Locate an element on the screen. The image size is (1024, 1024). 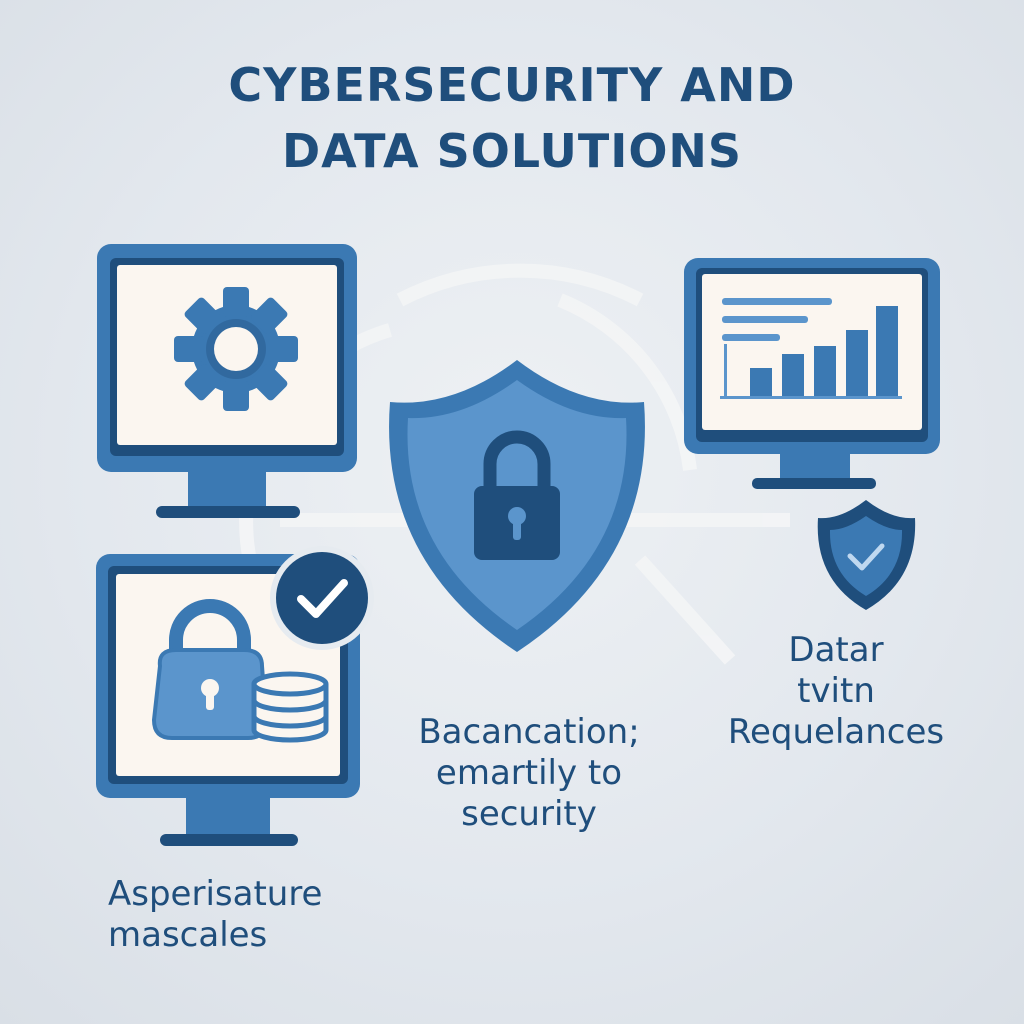
monitor-gear is located at coordinates (227, 381).